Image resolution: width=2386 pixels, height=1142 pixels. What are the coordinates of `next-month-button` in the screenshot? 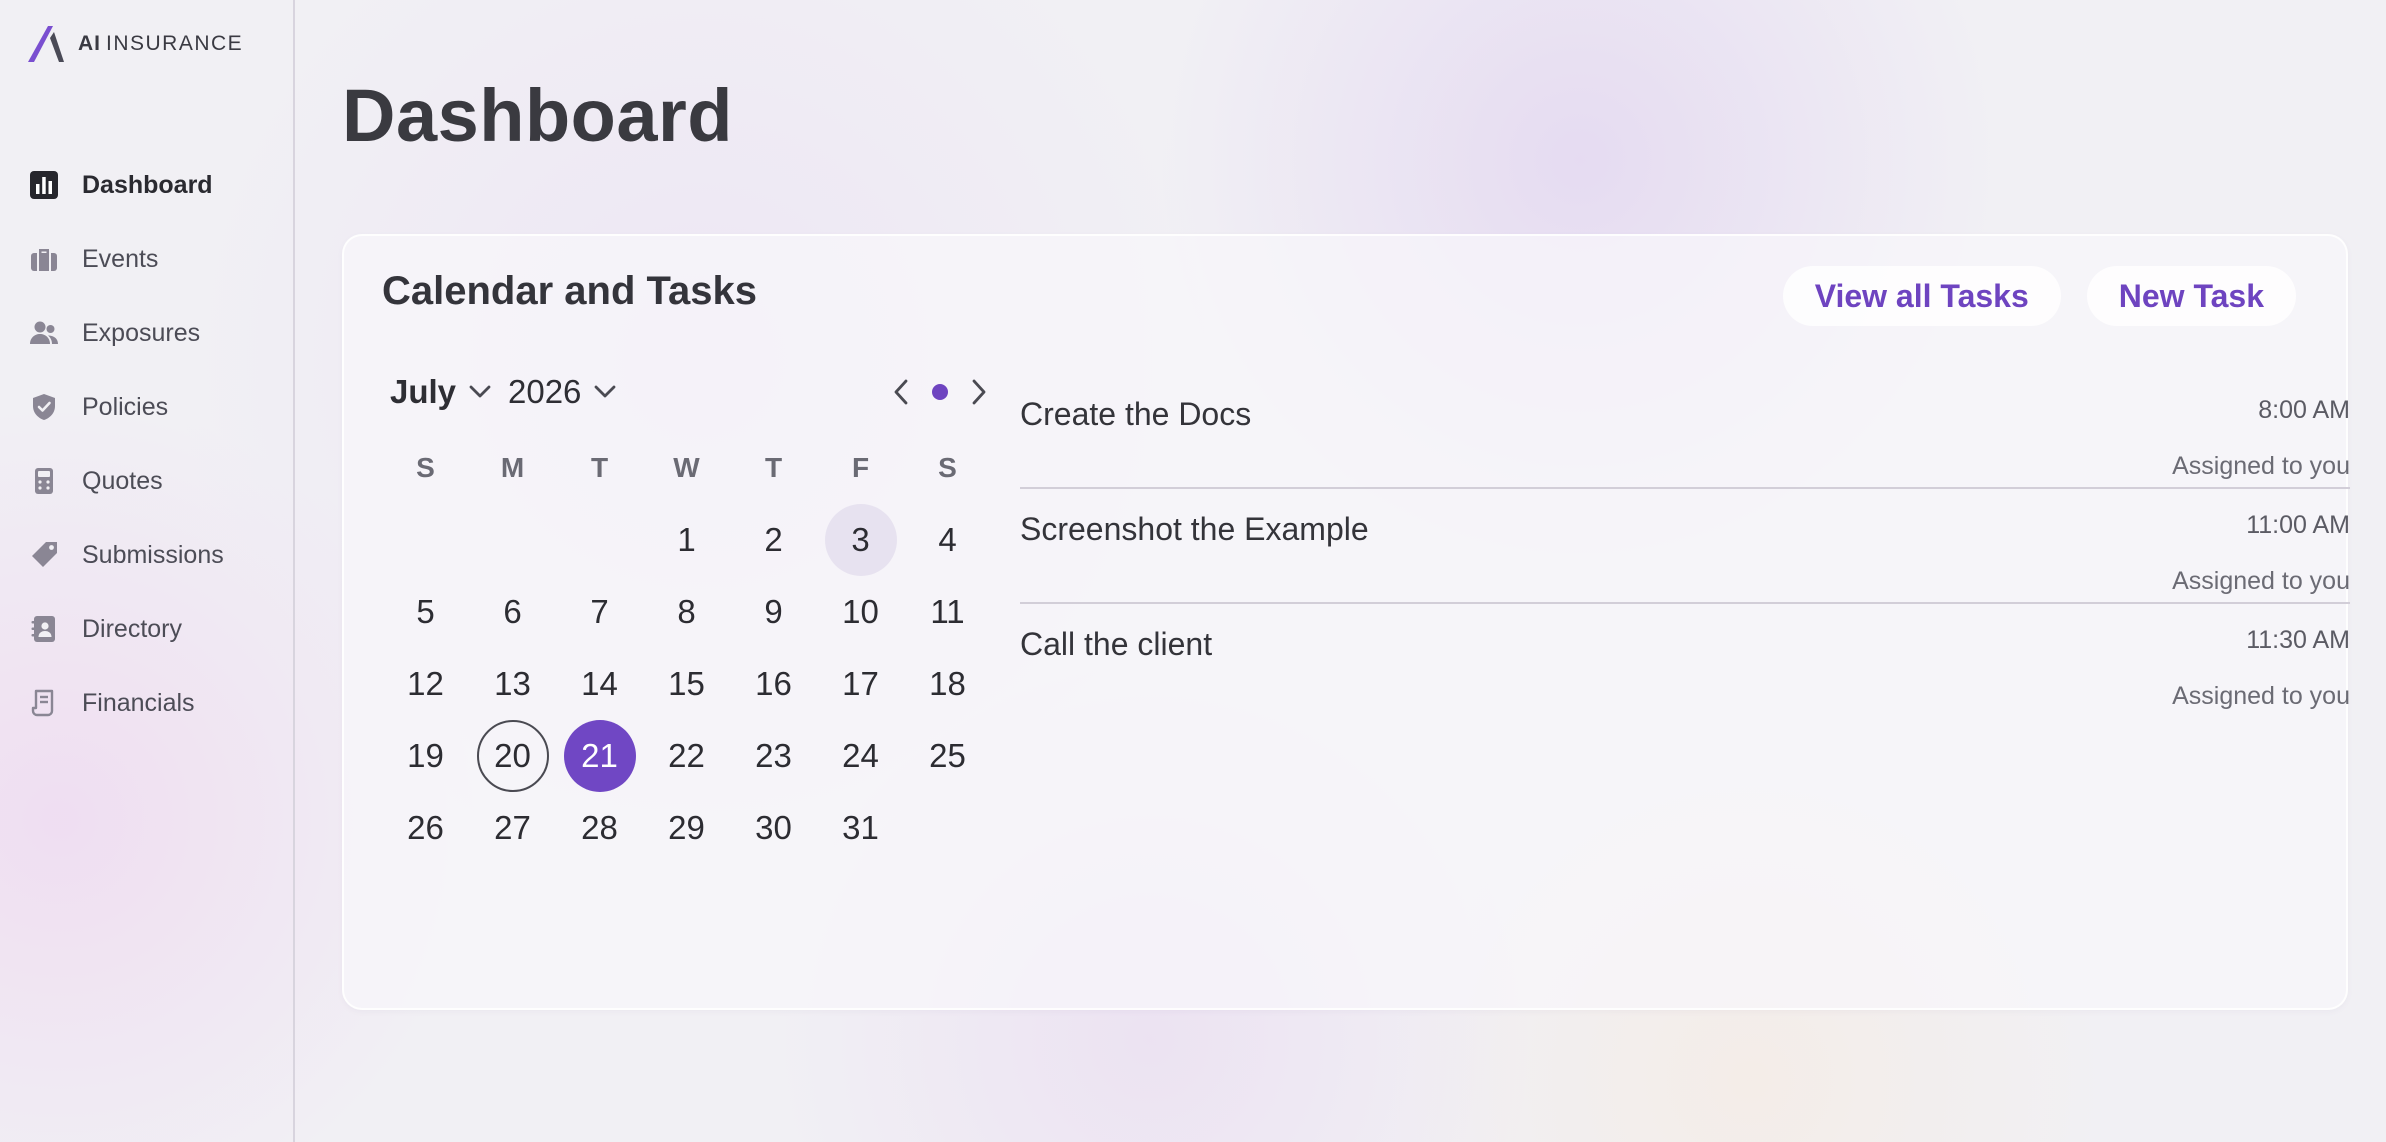 It's located at (978, 392).